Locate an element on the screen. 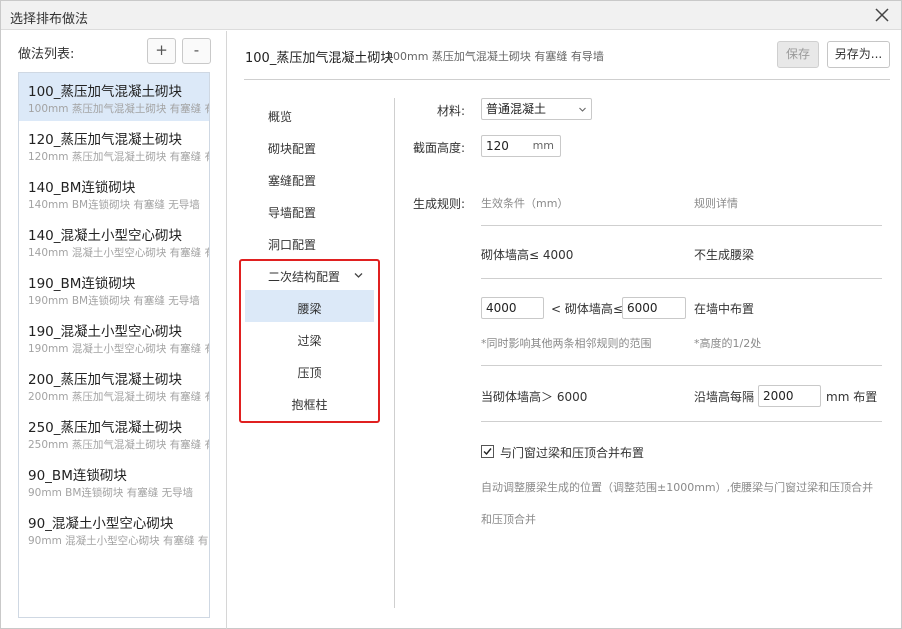  merge-checkbox is located at coordinates (487, 451).